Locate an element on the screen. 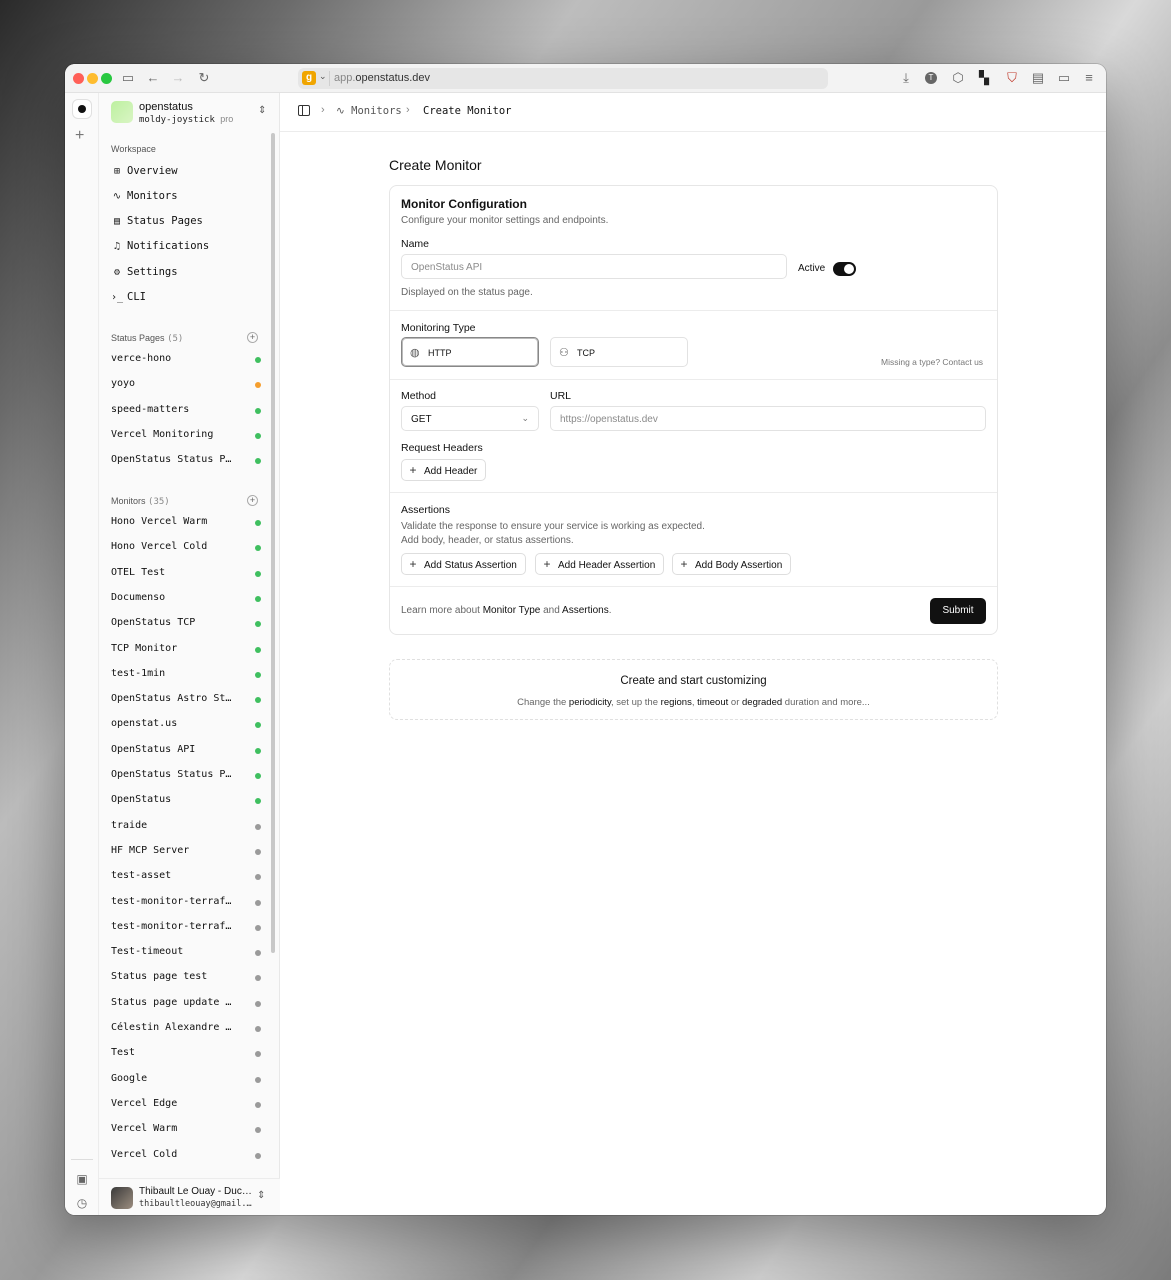 This screenshot has height=1280, width=1171. monitor-item: Status page update test is located at coordinates (186, 1005).